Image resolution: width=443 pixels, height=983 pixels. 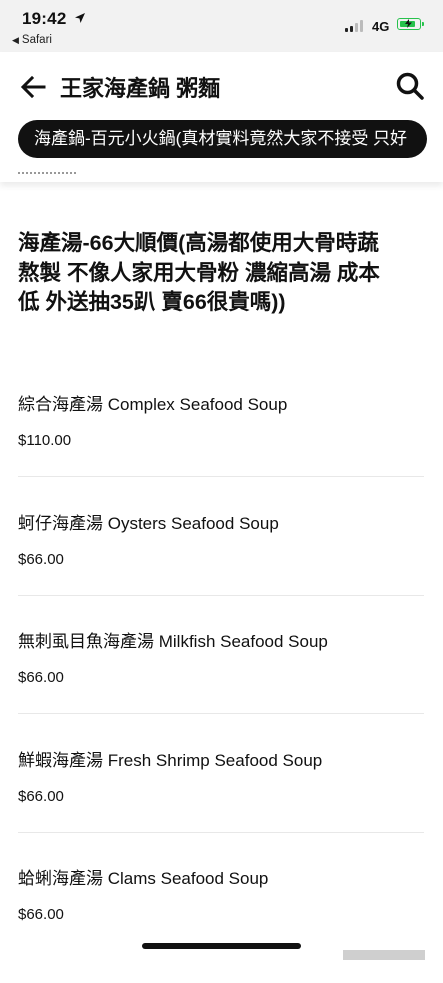 I want to click on location-arrow-icon, so click(x=80, y=18).